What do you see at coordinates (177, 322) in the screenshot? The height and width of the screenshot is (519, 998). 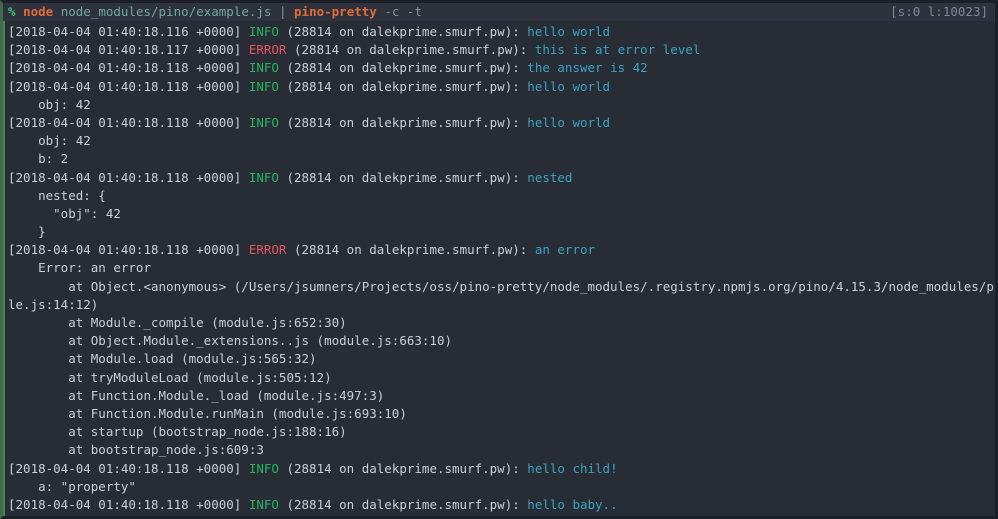 I see `log-detail-text: at Module._compile (module.js:652:30)` at bounding box center [177, 322].